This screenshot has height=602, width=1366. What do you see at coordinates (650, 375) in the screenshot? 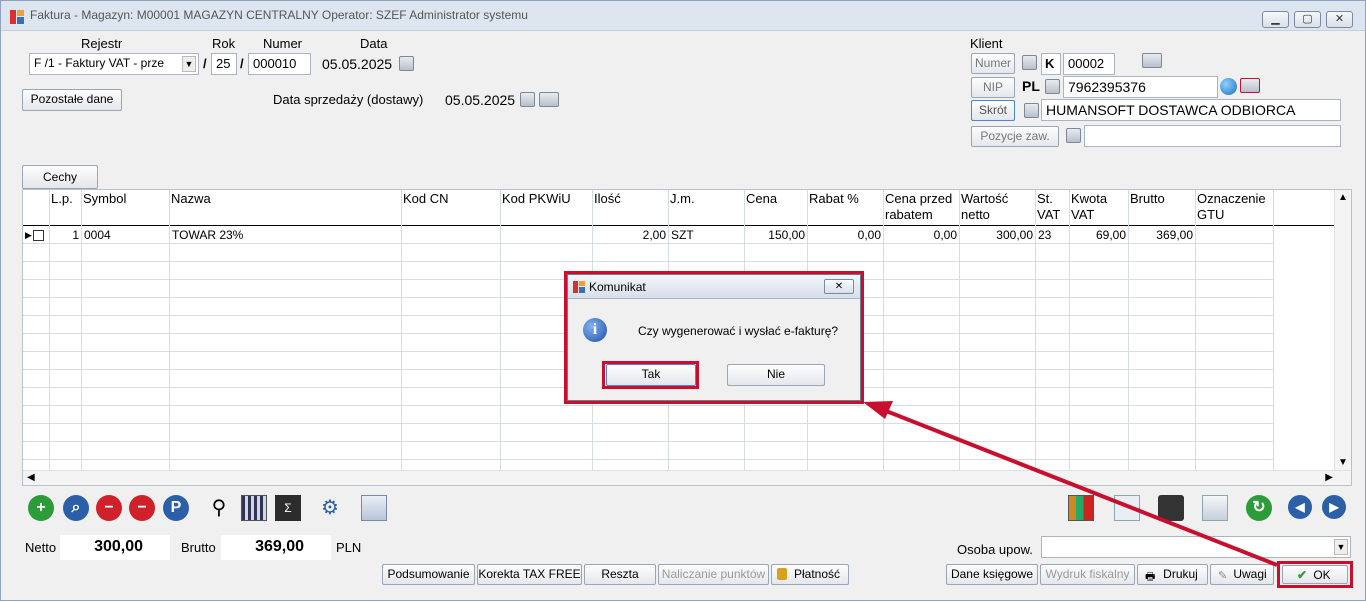
I see `tak-highlight` at bounding box center [650, 375].